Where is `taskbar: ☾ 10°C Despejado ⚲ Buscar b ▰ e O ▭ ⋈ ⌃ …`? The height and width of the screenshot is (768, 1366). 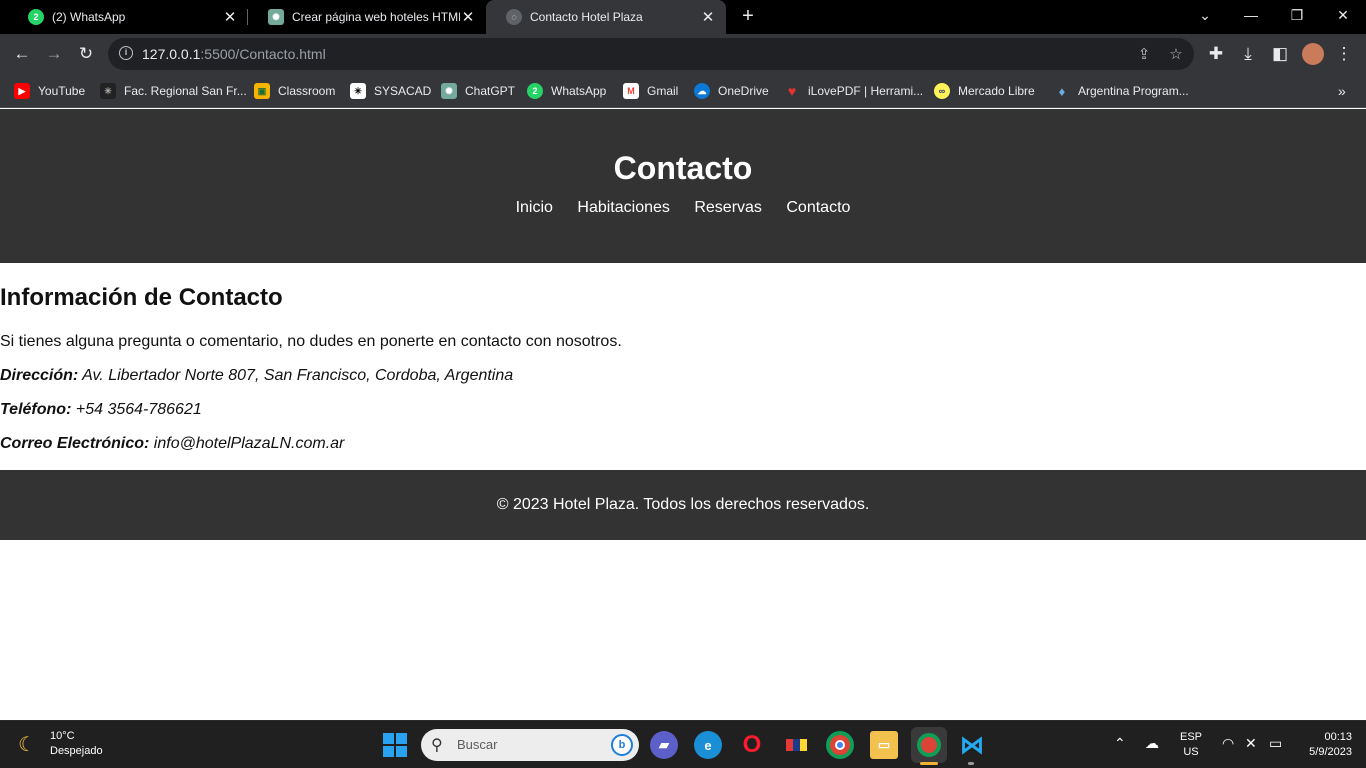
taskbar: ☾ 10°C Despejado ⚲ Buscar b ▰ e O ▭ ⋈ ⌃ … is located at coordinates (683, 744).